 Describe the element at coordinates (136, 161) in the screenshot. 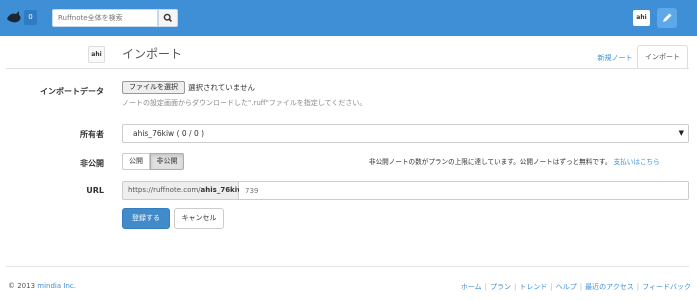

I see `public-toggle-button: 公開` at that location.